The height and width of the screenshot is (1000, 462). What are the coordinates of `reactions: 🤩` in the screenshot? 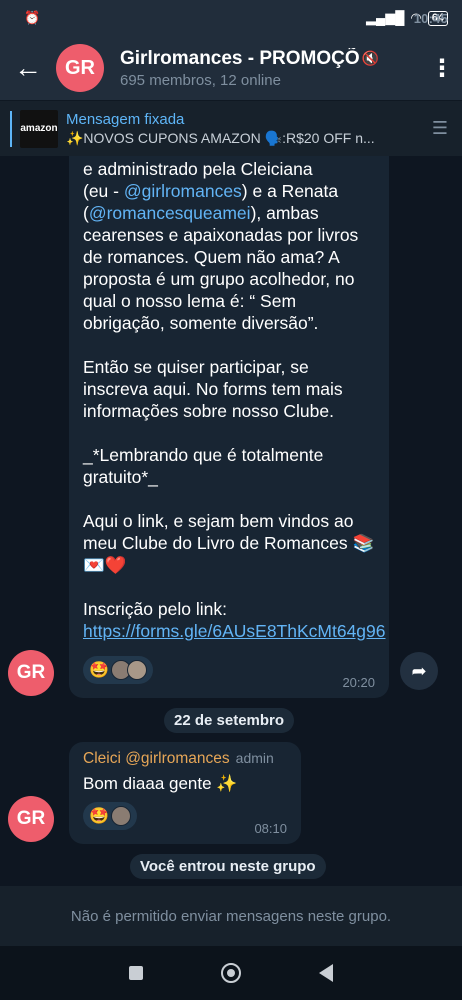 It's located at (229, 670).